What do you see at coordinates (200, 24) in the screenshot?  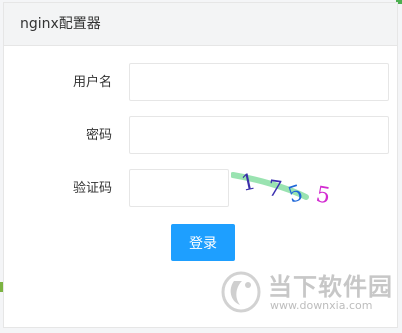 I see `panel-header: nginx配置器` at bounding box center [200, 24].